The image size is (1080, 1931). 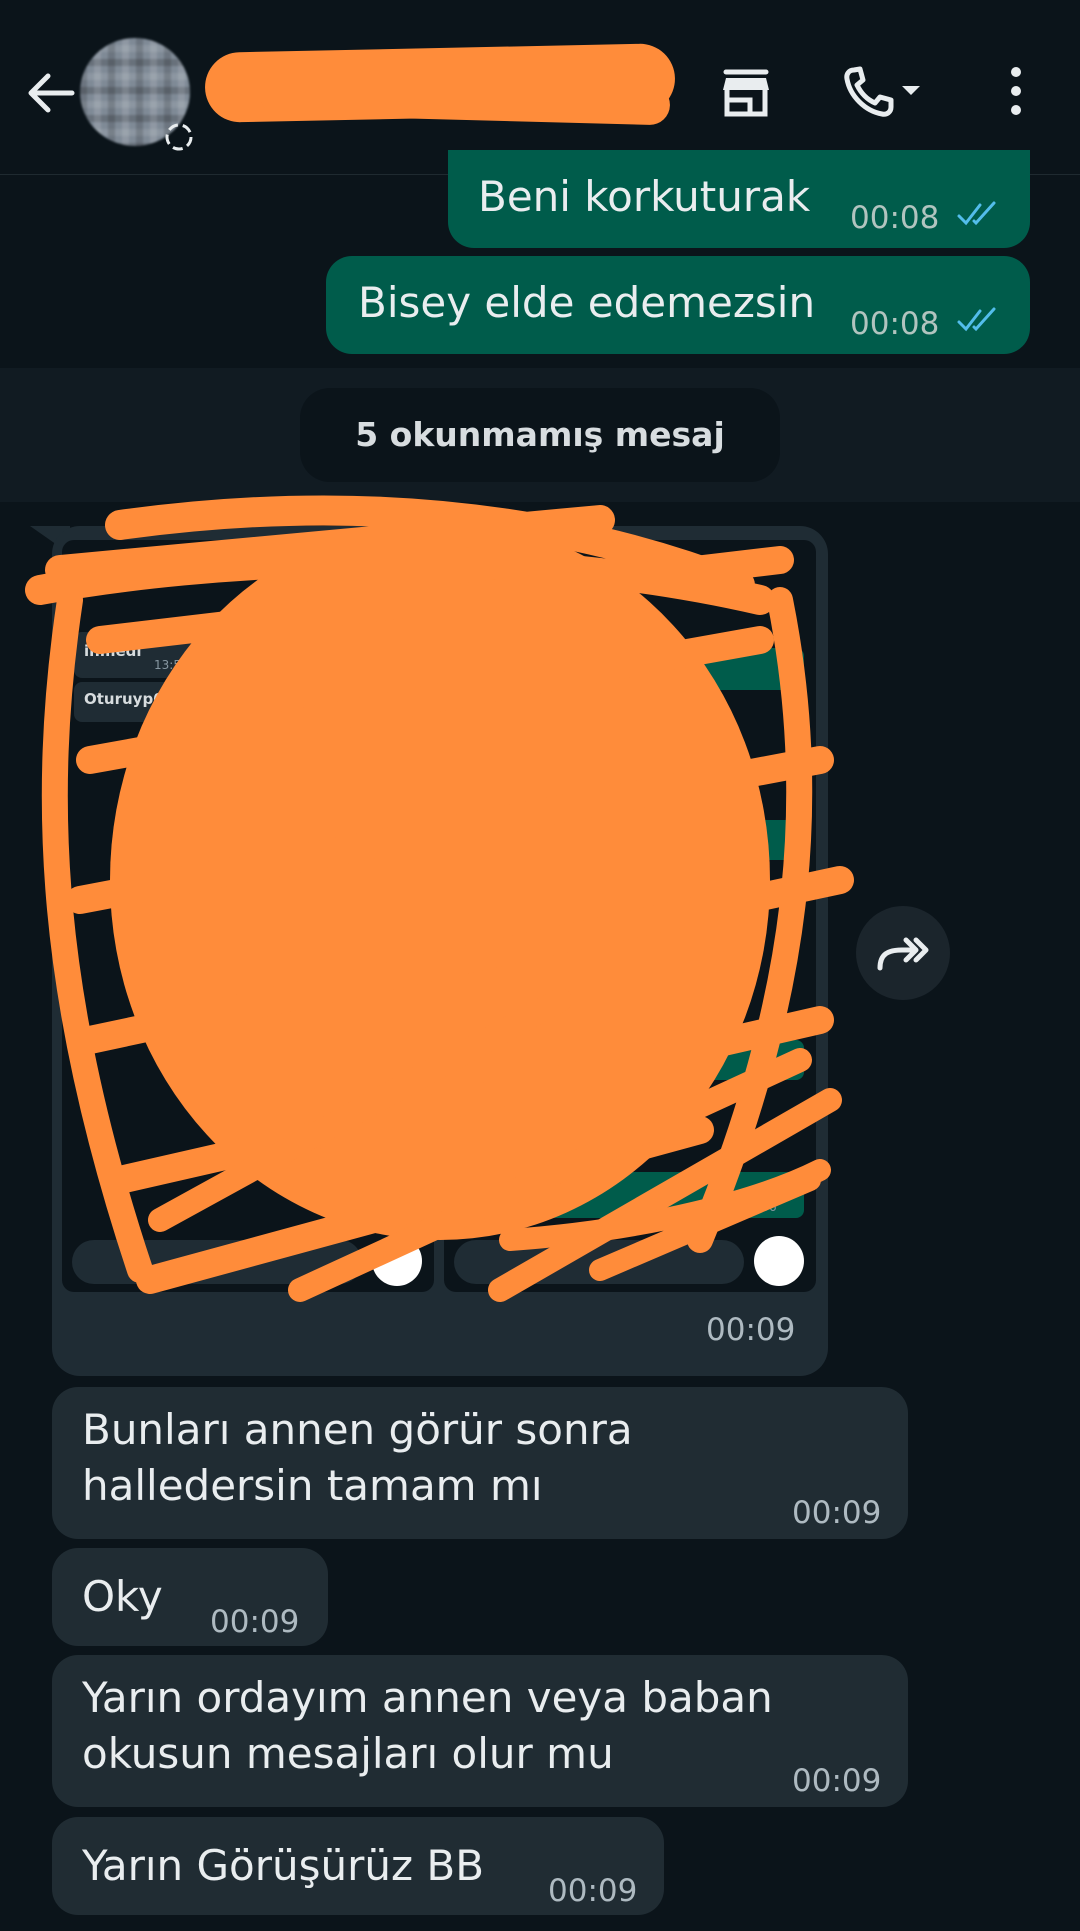 What do you see at coordinates (283, 1865) in the screenshot?
I see `message-text-line: Yarın Görüşürüz BB` at bounding box center [283, 1865].